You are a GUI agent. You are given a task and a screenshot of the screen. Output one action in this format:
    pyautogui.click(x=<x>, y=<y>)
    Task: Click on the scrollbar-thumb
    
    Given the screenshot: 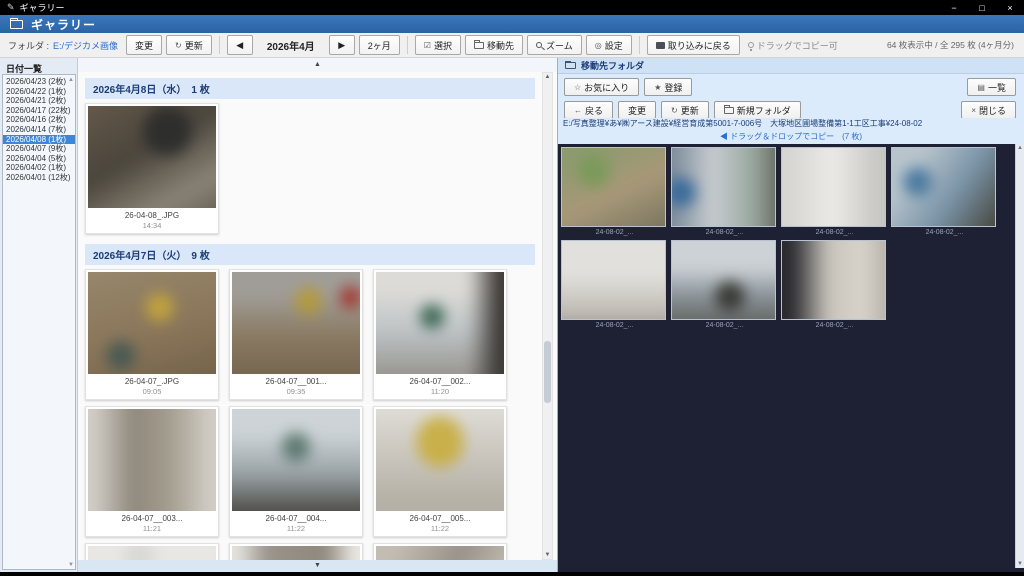 What is the action you would take?
    pyautogui.click(x=547, y=372)
    